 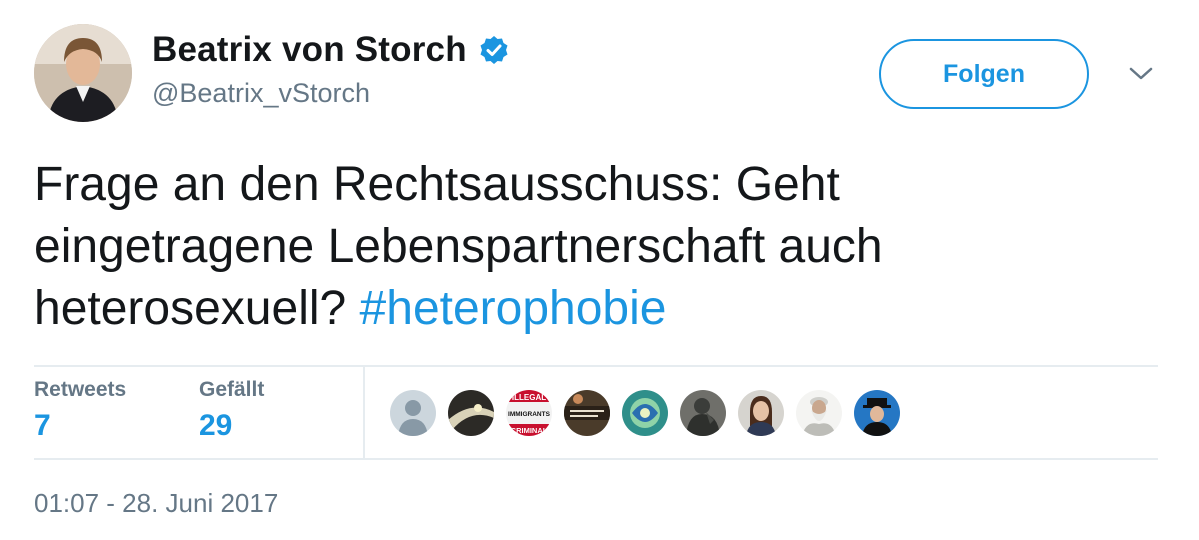 What do you see at coordinates (596, 459) in the screenshot?
I see `stats-divider-bottom` at bounding box center [596, 459].